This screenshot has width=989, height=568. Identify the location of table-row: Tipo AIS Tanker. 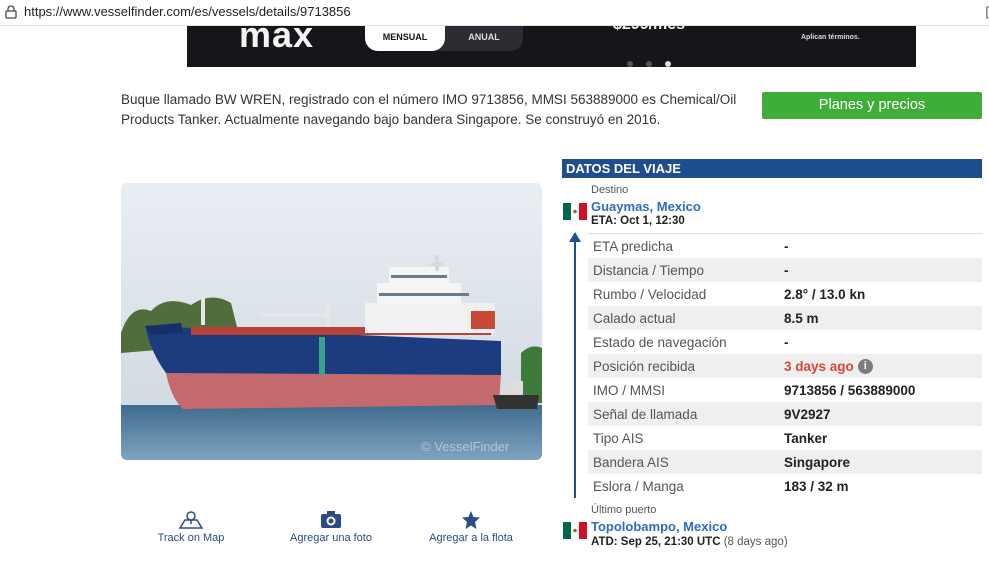
(785, 438).